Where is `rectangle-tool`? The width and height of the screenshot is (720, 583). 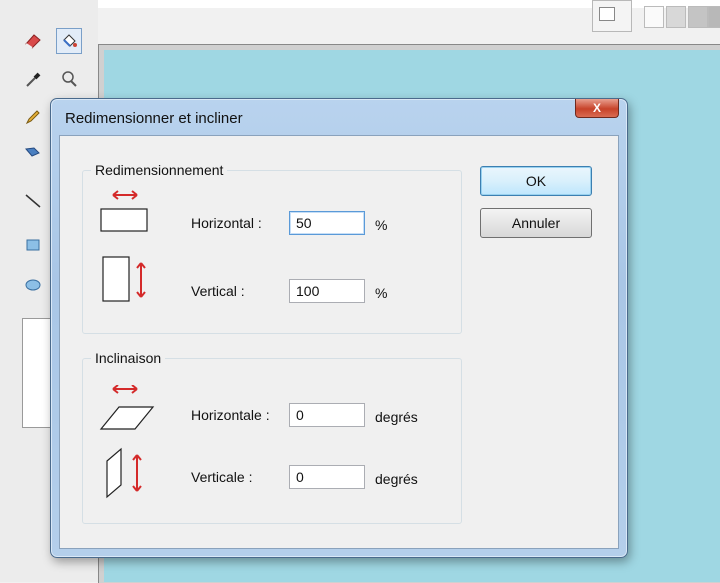 rectangle-tool is located at coordinates (33, 245).